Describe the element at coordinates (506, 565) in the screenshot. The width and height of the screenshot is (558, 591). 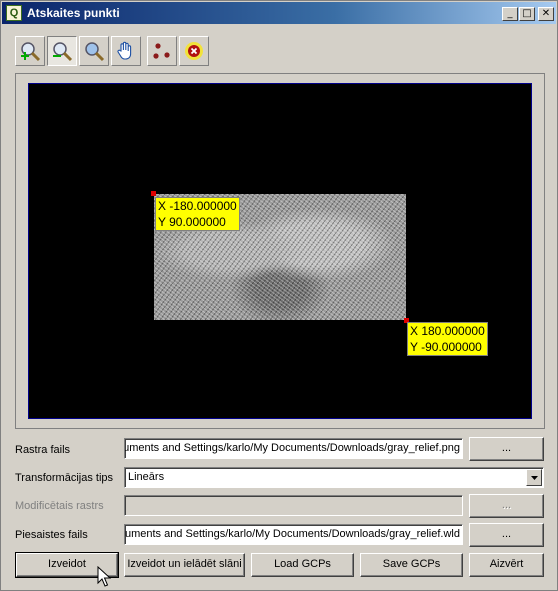
I see `close-button: Aizvērt` at that location.